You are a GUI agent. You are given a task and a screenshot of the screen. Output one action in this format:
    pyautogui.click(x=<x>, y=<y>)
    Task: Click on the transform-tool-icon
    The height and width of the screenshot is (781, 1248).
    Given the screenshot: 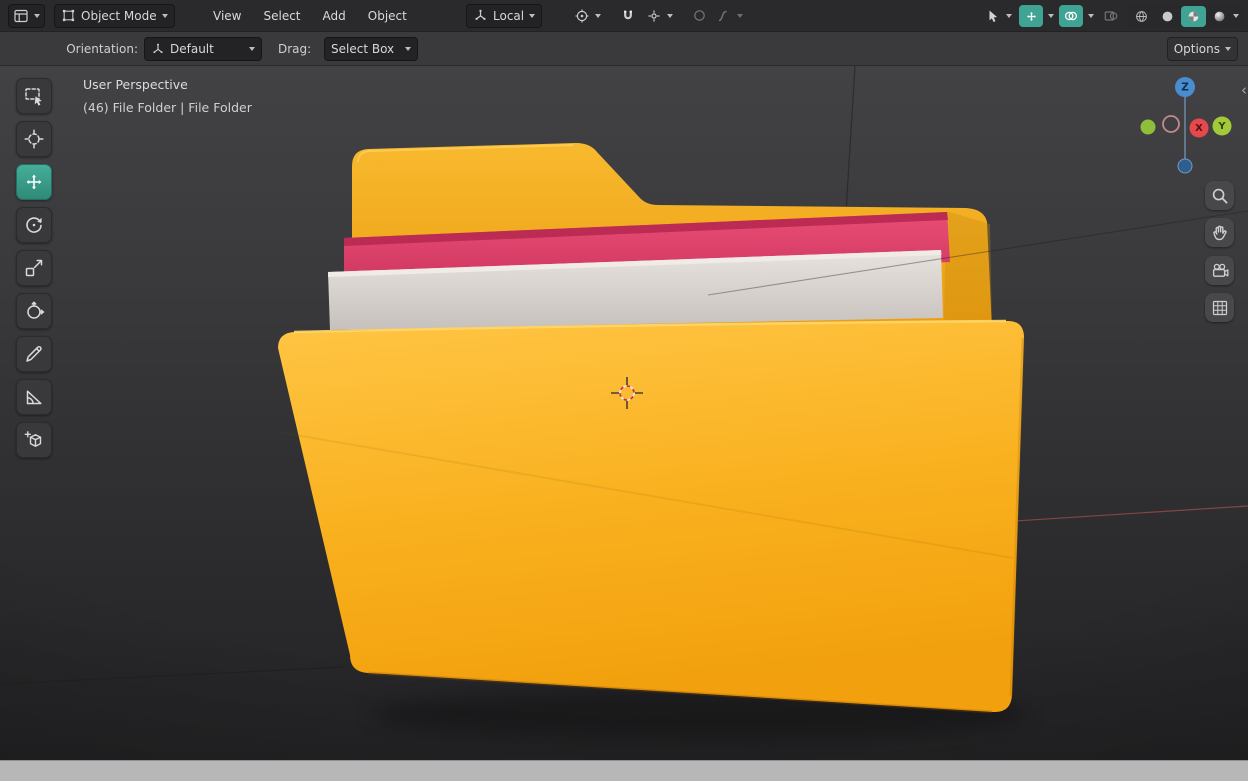 What is the action you would take?
    pyautogui.click(x=36, y=310)
    